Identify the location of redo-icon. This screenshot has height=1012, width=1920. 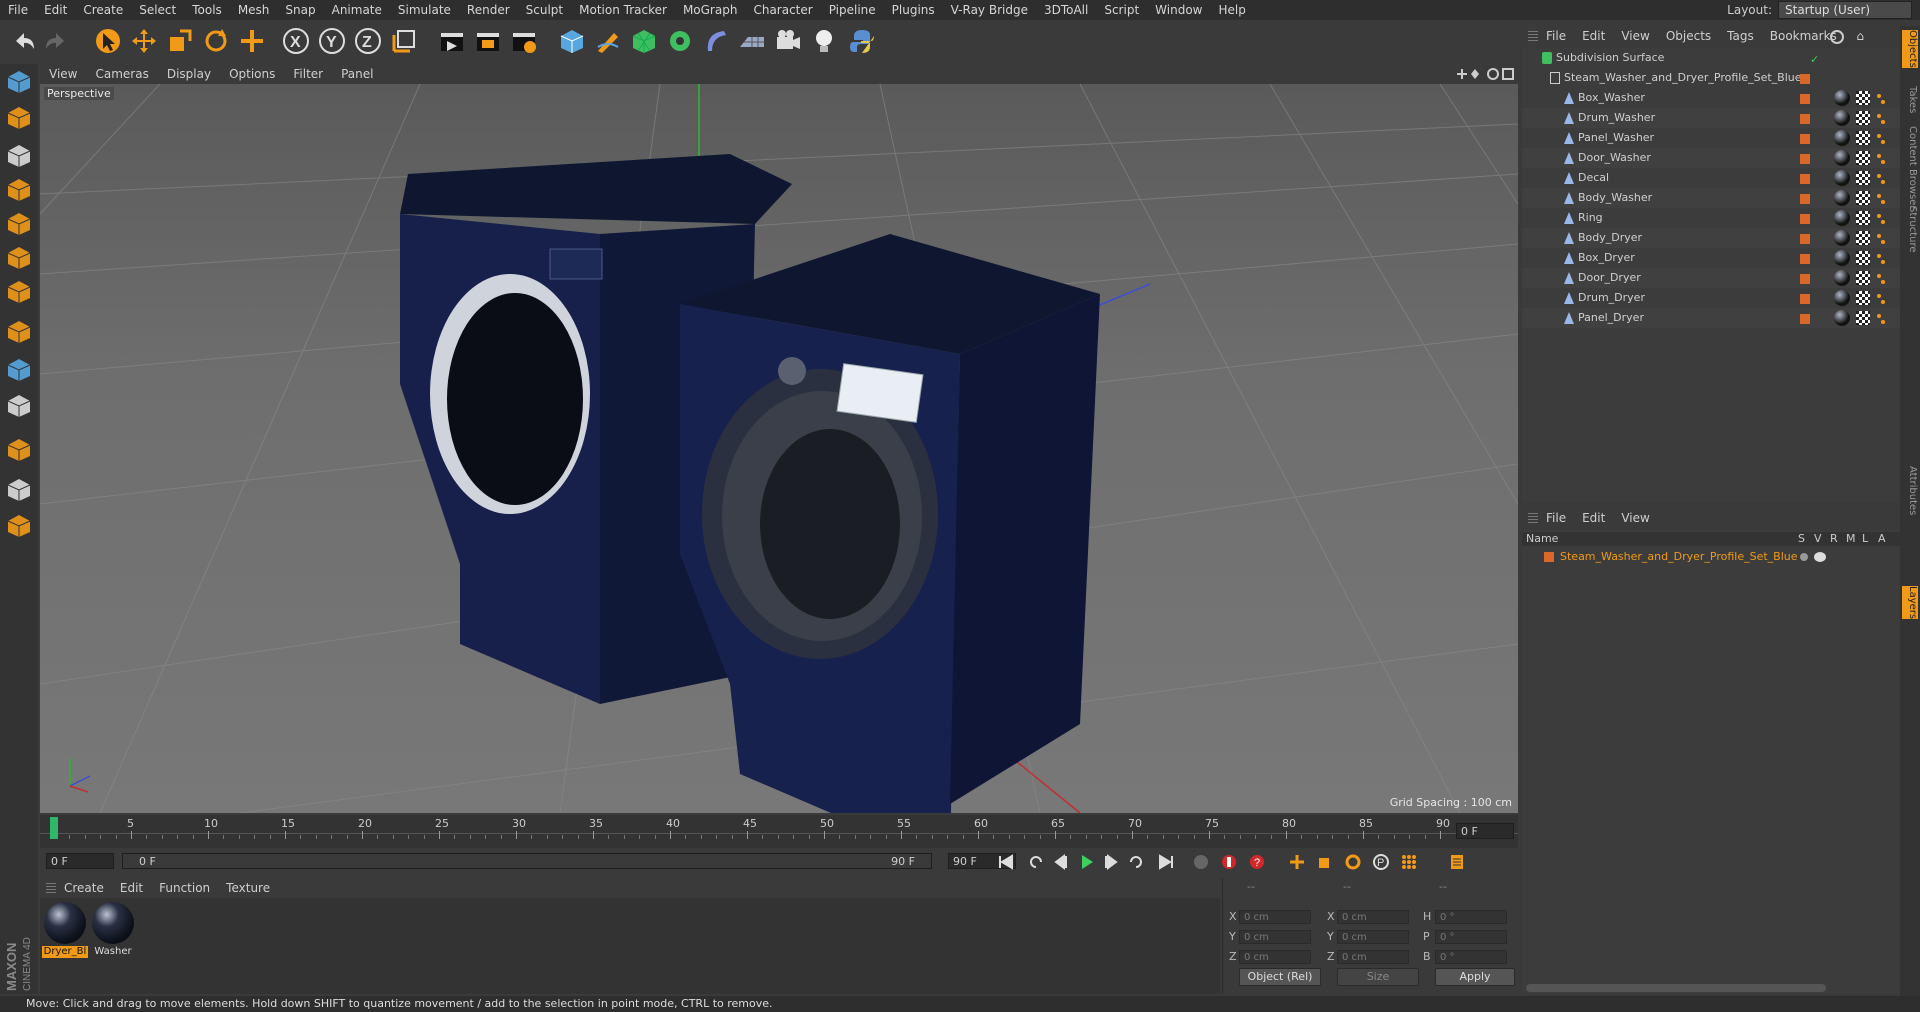
(56, 41).